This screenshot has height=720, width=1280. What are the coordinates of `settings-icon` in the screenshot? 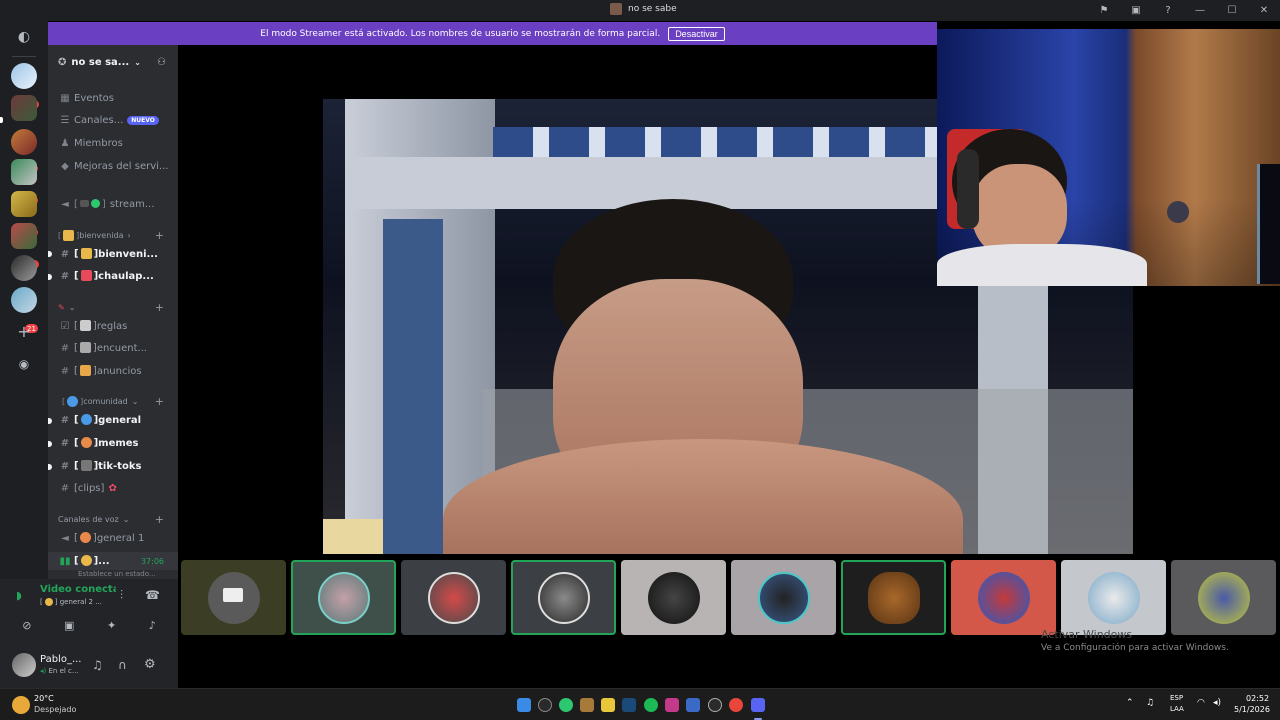 It's located at (715, 705).